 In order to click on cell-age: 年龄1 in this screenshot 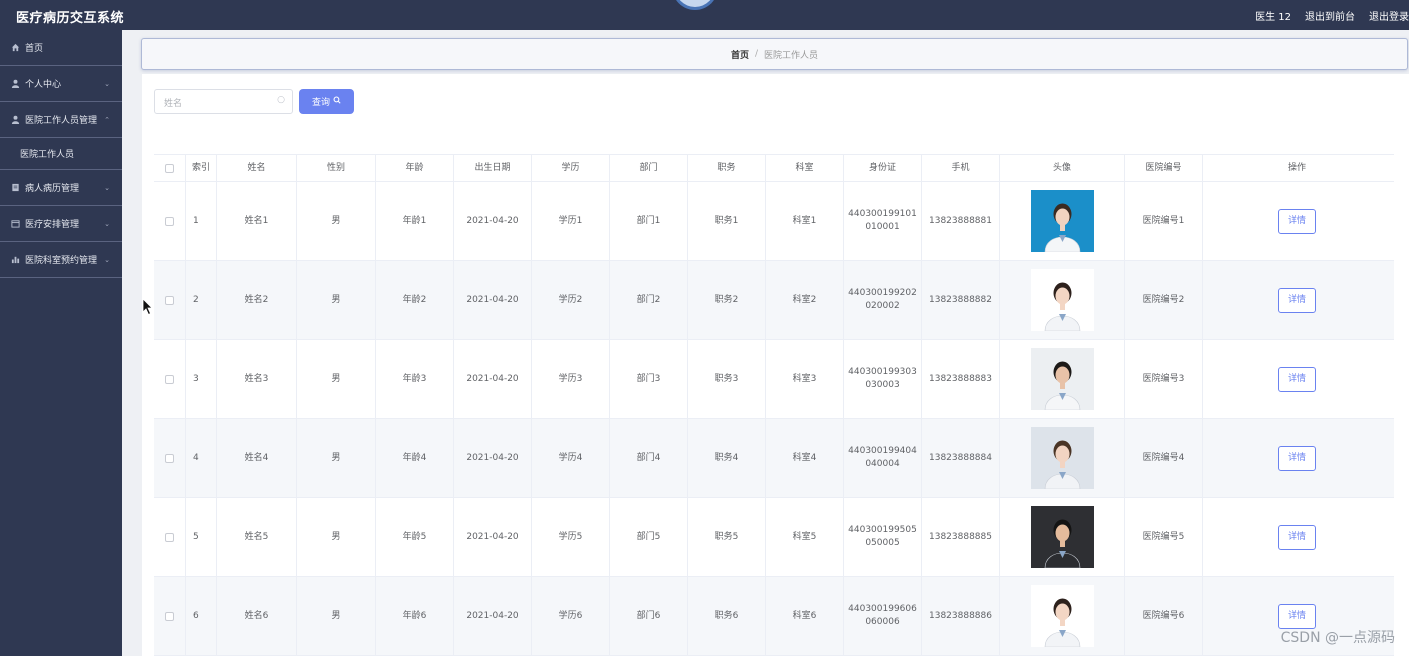, I will do `click(415, 221)`.